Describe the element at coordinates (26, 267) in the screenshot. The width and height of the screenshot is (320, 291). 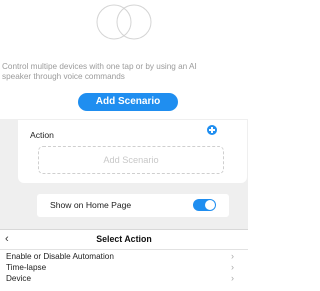
I see `option-label: Time-lapse` at that location.